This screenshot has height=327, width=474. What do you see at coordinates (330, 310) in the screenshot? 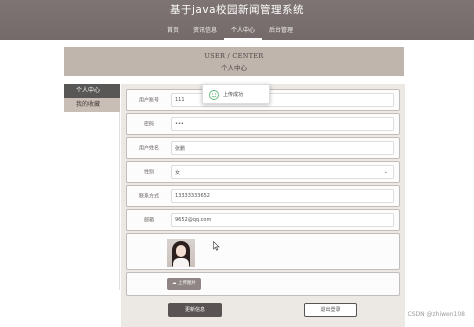
I see `logout-button: 退出登录` at bounding box center [330, 310].